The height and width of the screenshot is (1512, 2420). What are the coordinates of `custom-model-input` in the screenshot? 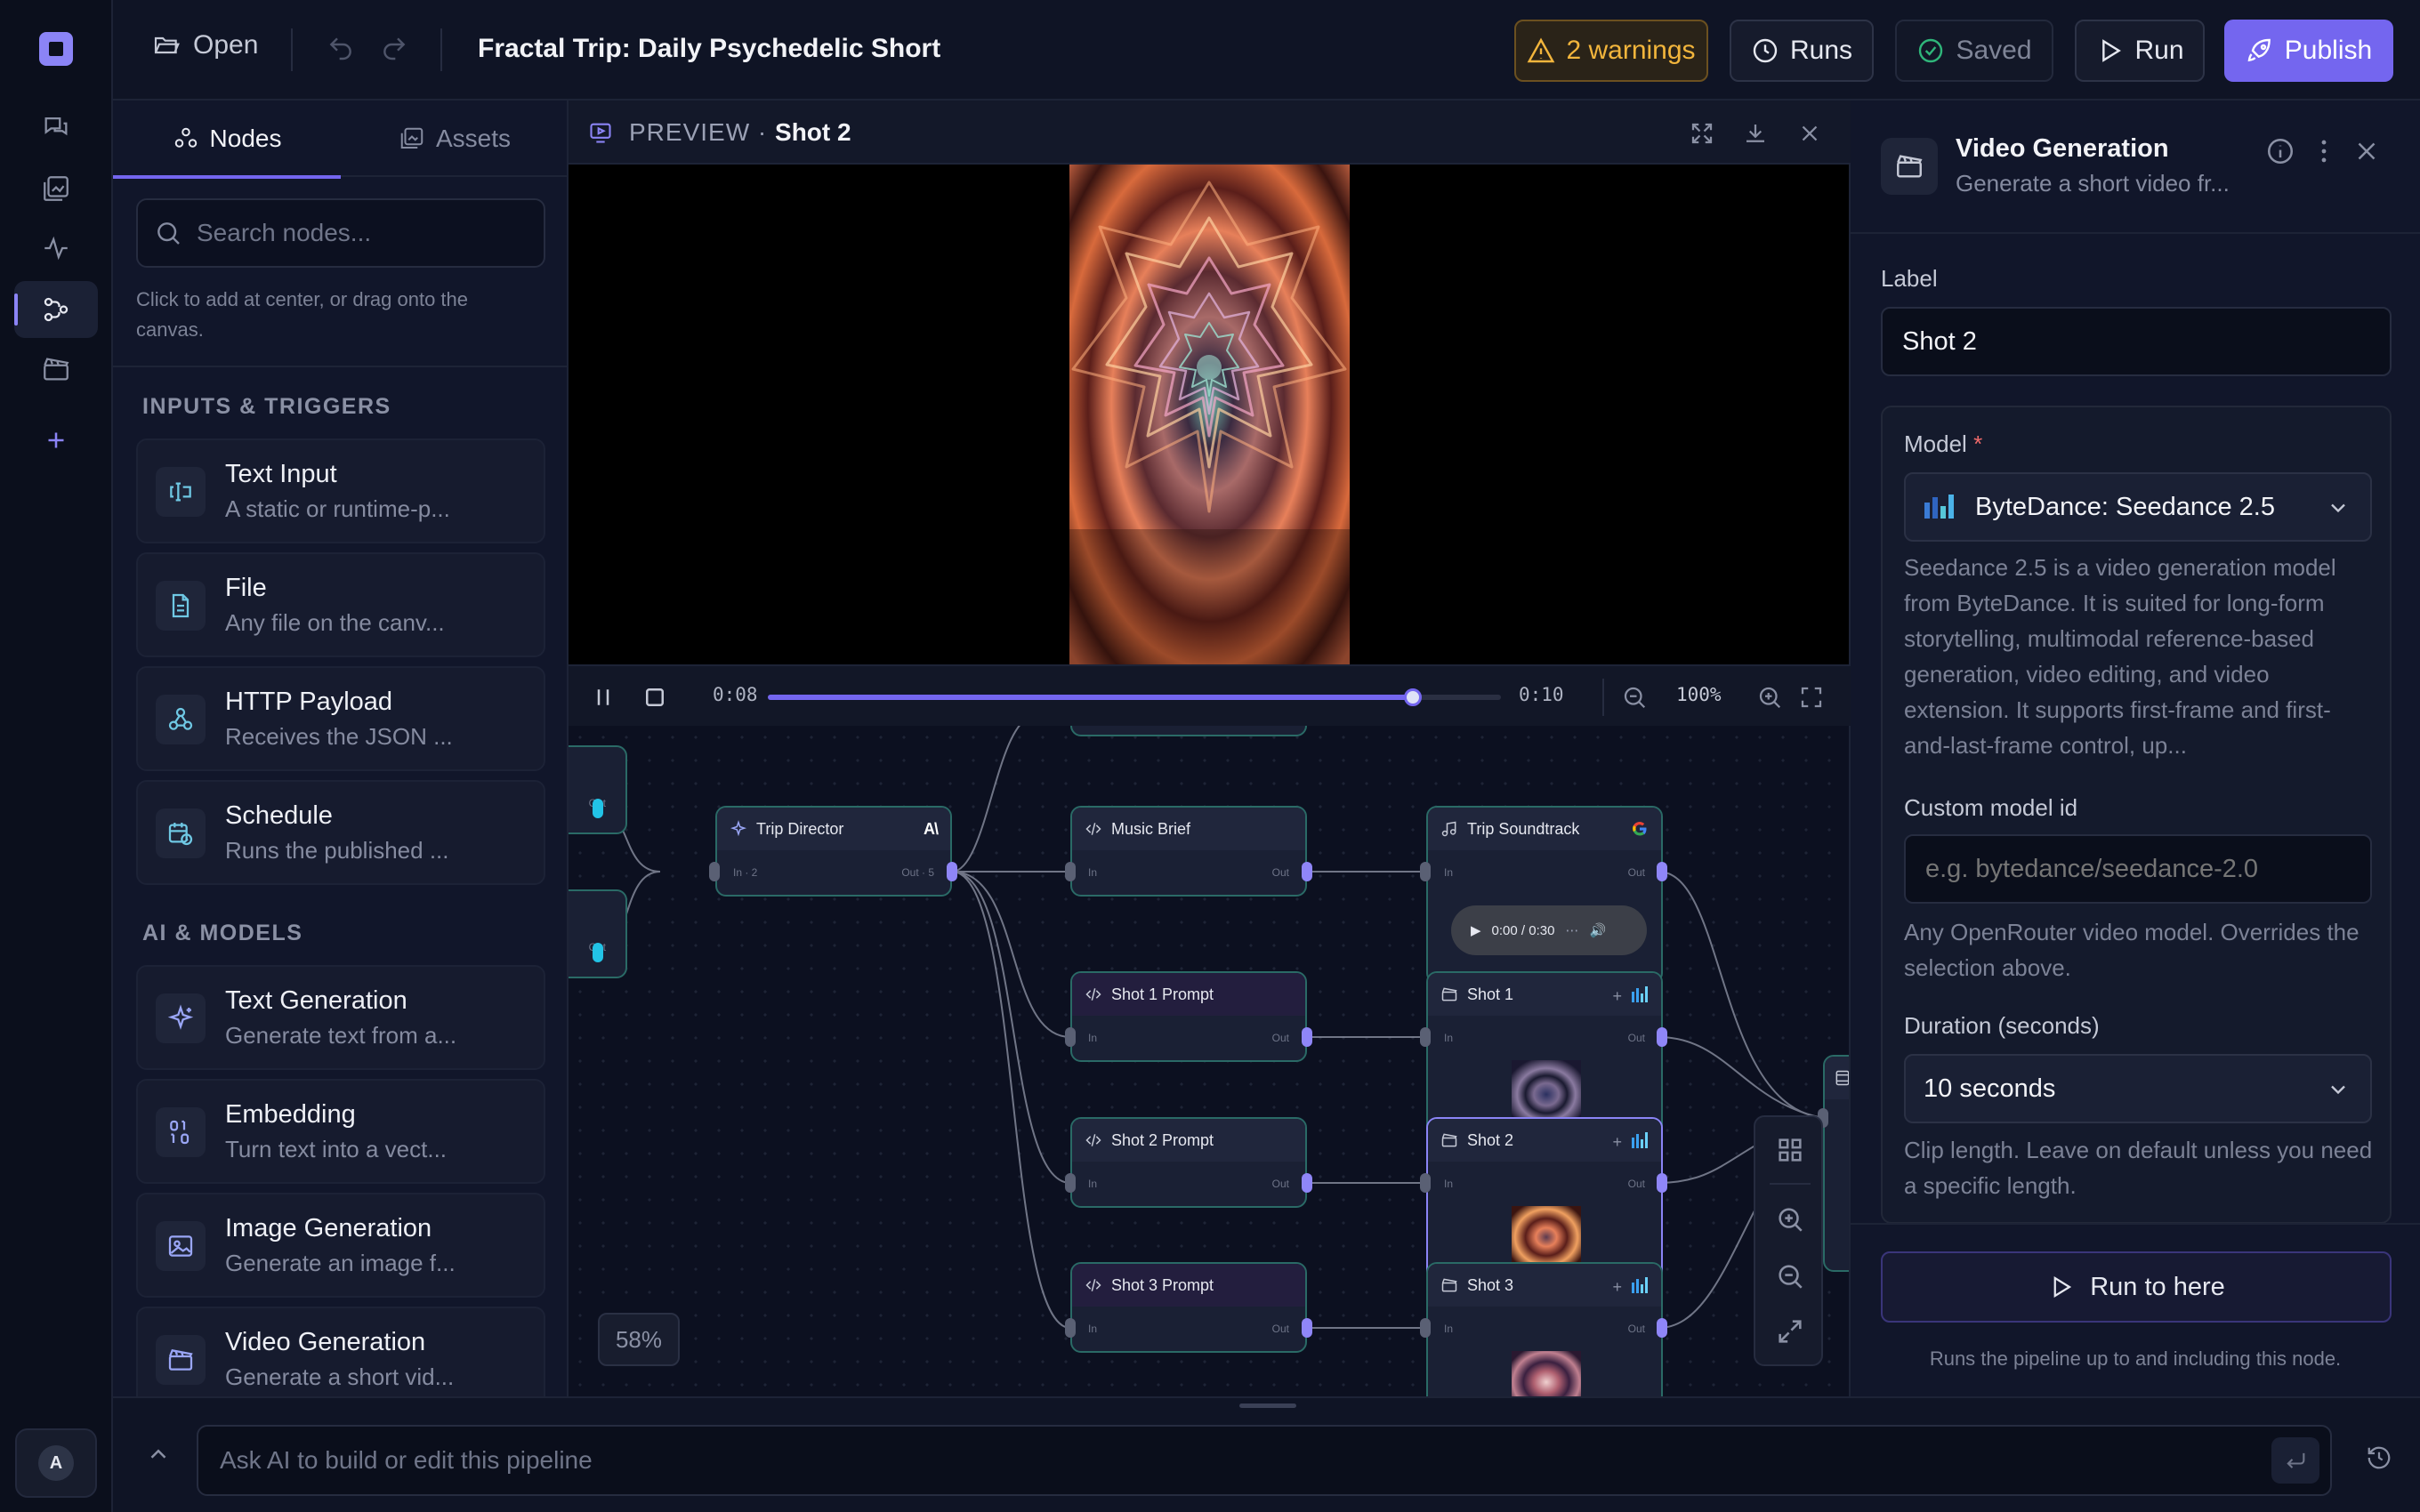 It's located at (2138, 869).